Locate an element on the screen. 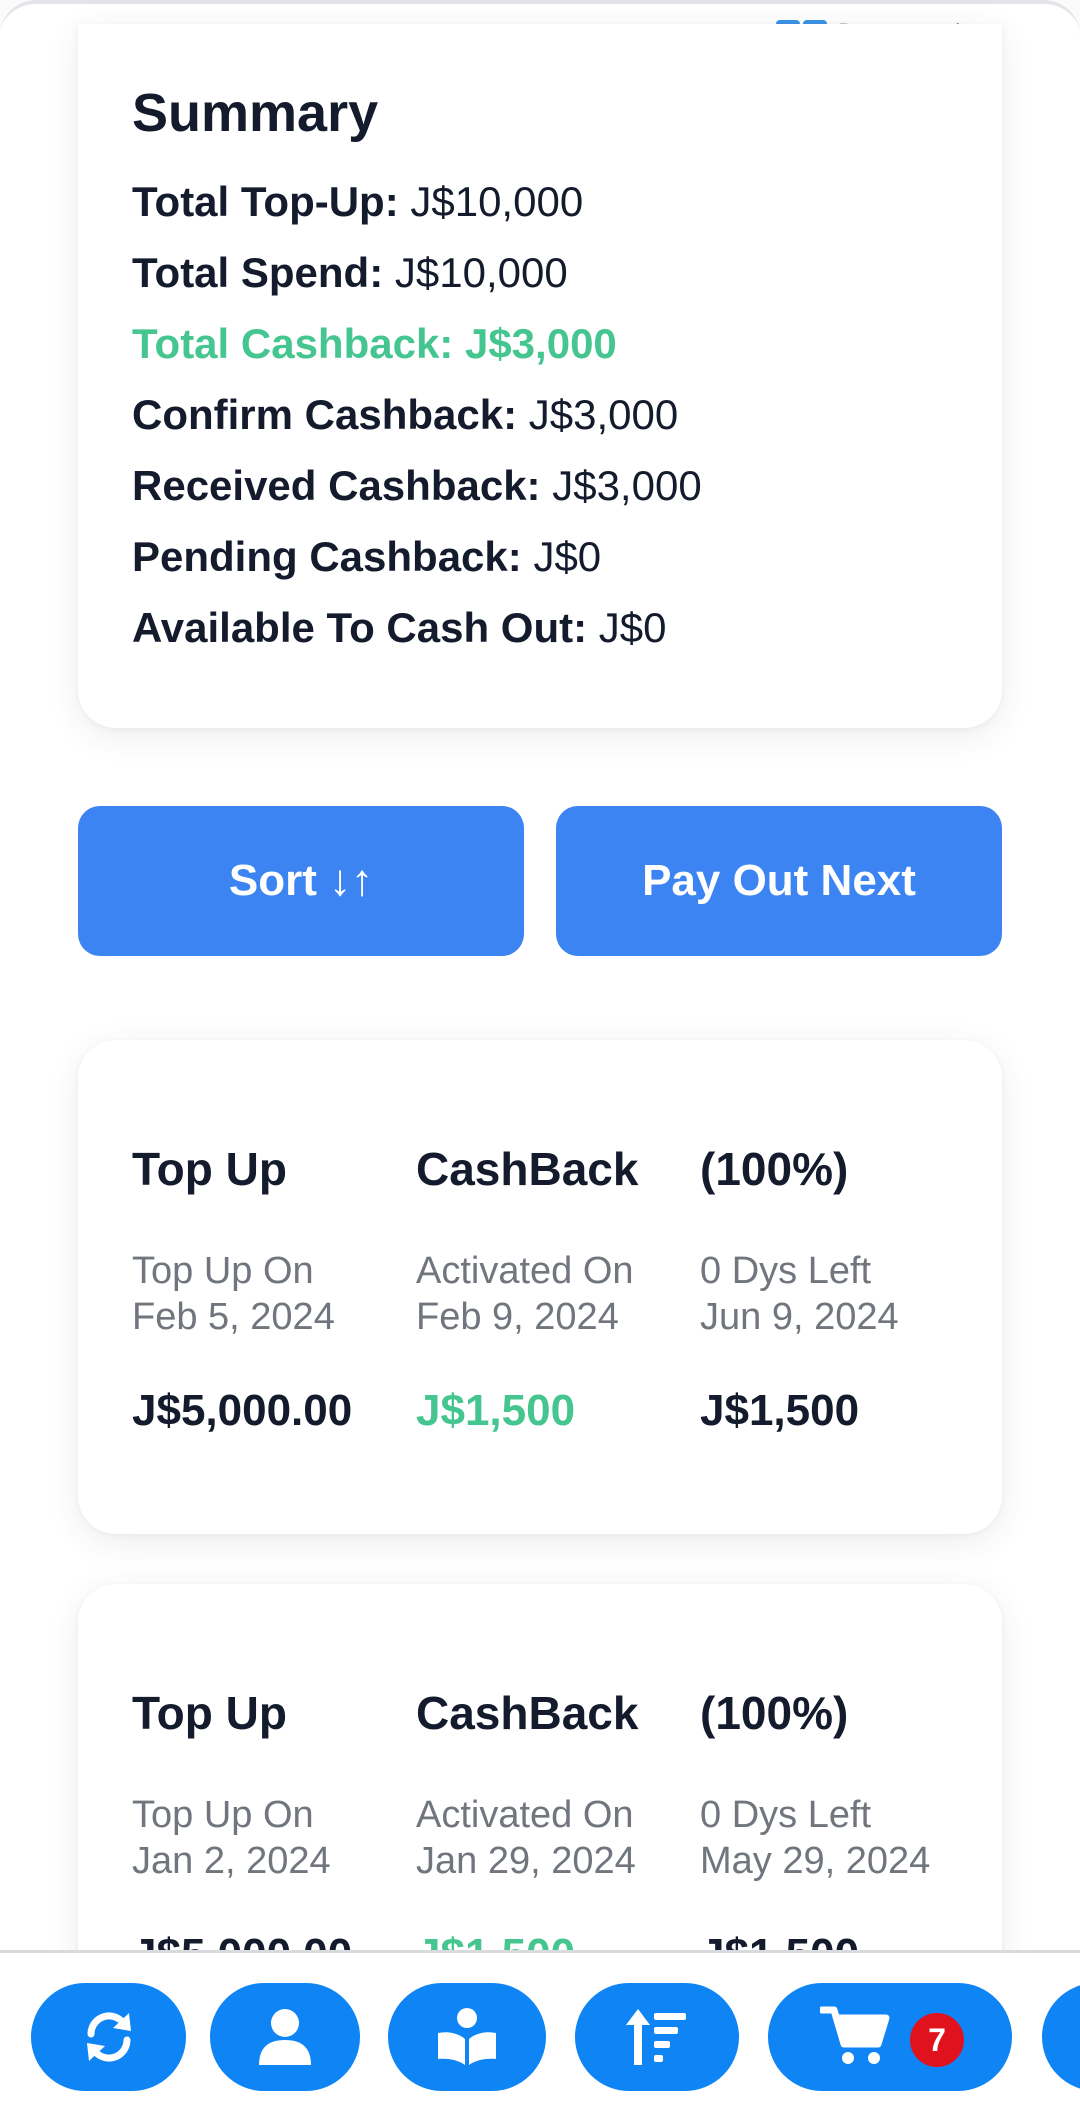 Image resolution: width=1080 pixels, height=2116 pixels. pay-out-next-button: Pay Out Next is located at coordinates (779, 881).